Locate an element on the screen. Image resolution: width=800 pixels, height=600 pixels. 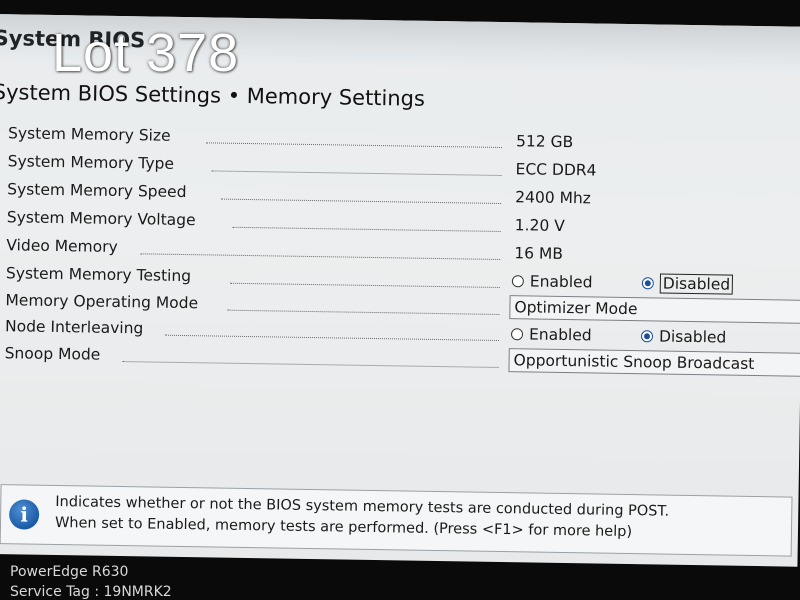
setting-value: 1.20 V is located at coordinates (539, 225).